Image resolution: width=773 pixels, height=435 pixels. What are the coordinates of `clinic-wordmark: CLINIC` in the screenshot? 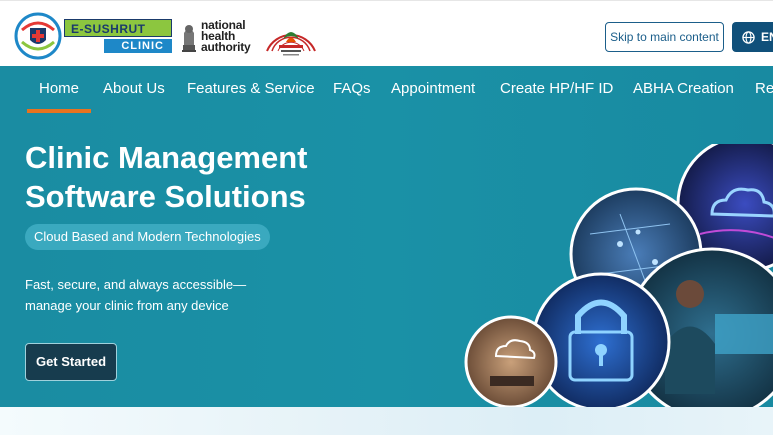 It's located at (138, 46).